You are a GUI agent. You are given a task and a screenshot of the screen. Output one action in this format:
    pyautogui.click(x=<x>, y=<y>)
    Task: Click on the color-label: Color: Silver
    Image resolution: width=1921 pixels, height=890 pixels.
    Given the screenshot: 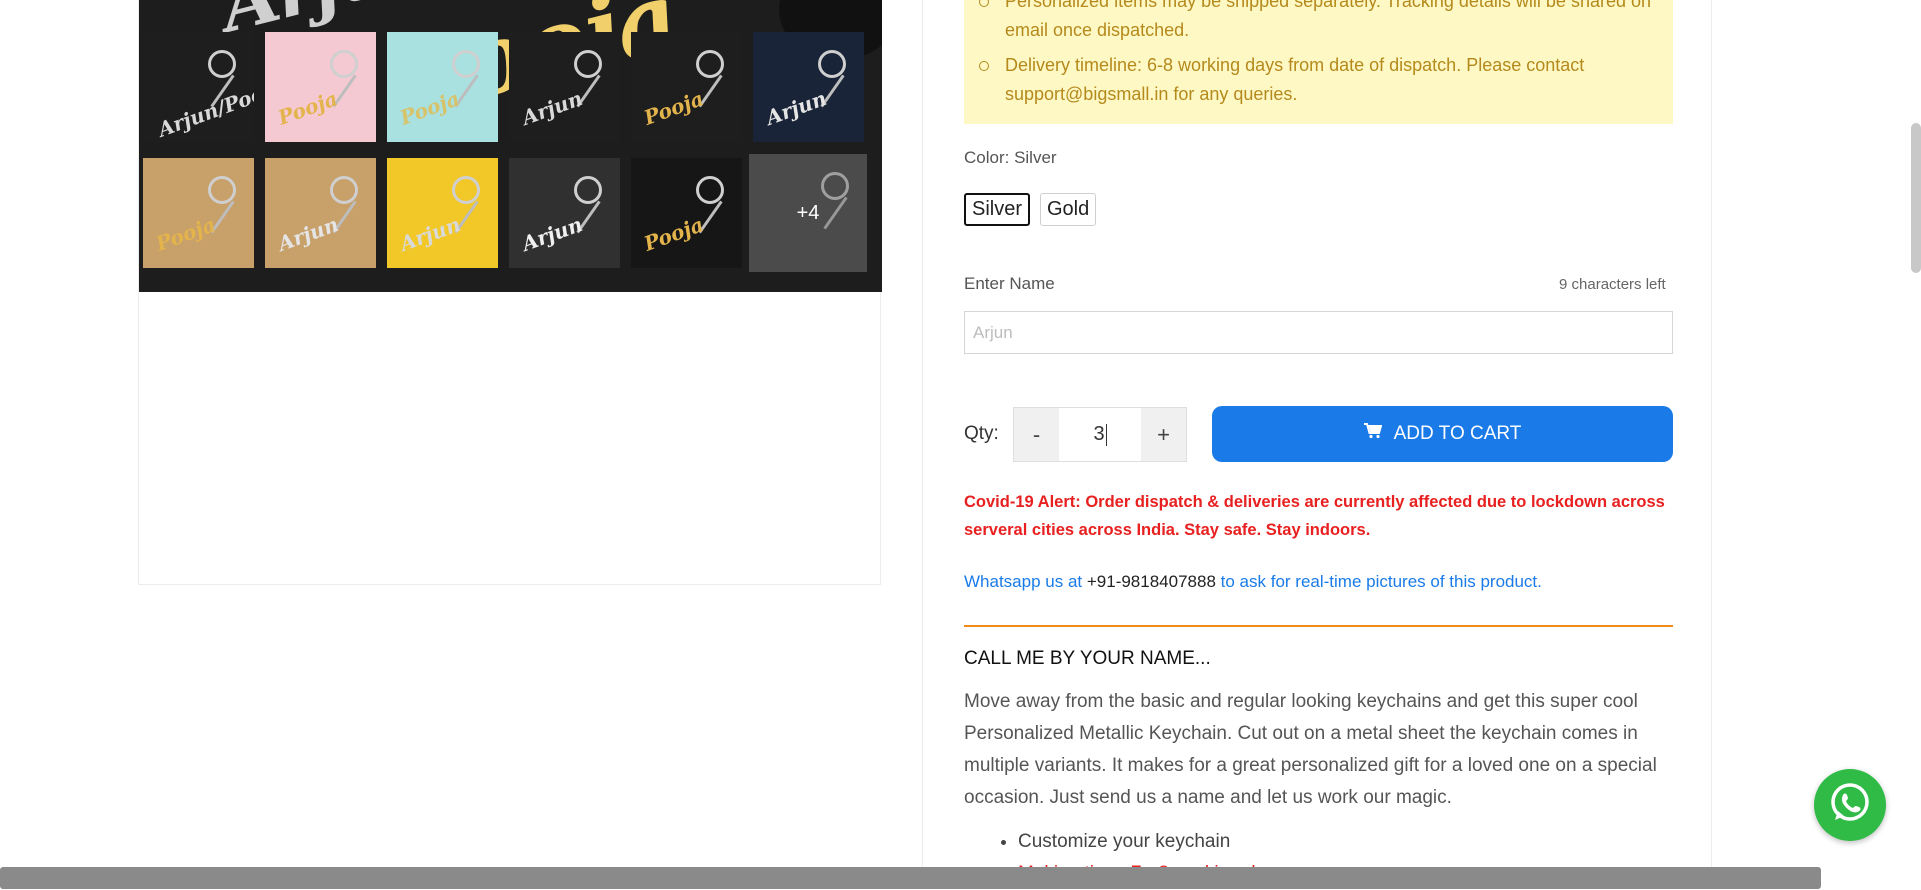 What is the action you would take?
    pyautogui.click(x=1010, y=157)
    